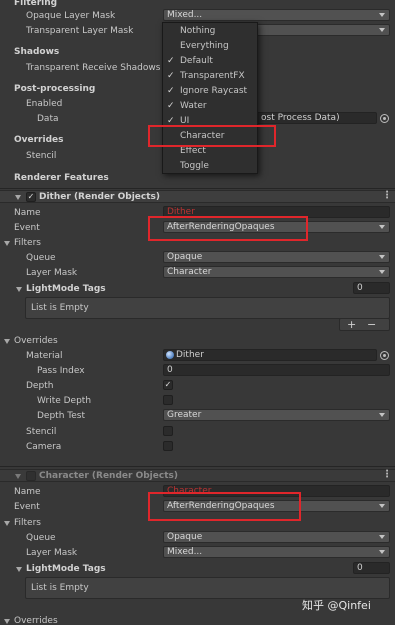 The image size is (395, 625). Describe the element at coordinates (71, 16) in the screenshot. I see `opaque-layer-mask-label: Opaque Layer Mask` at that location.